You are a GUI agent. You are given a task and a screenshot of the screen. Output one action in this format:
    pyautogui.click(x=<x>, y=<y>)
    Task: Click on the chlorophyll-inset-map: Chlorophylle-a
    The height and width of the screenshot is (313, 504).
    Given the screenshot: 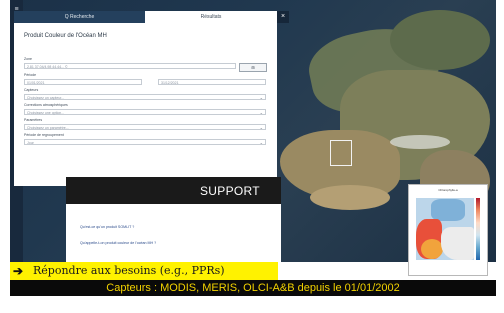 What is the action you would take?
    pyautogui.click(x=448, y=230)
    